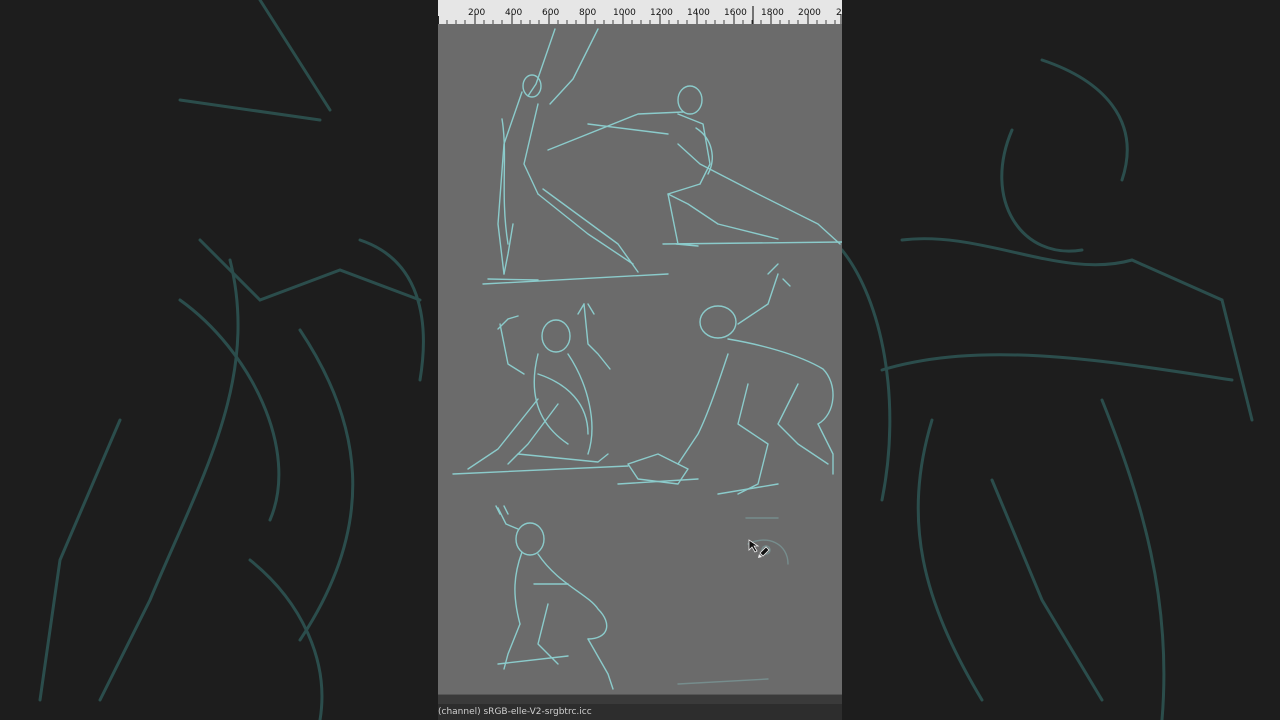 This screenshot has height=720, width=1280. Describe the element at coordinates (588, 13) in the screenshot. I see `ruler-label: 800` at that location.